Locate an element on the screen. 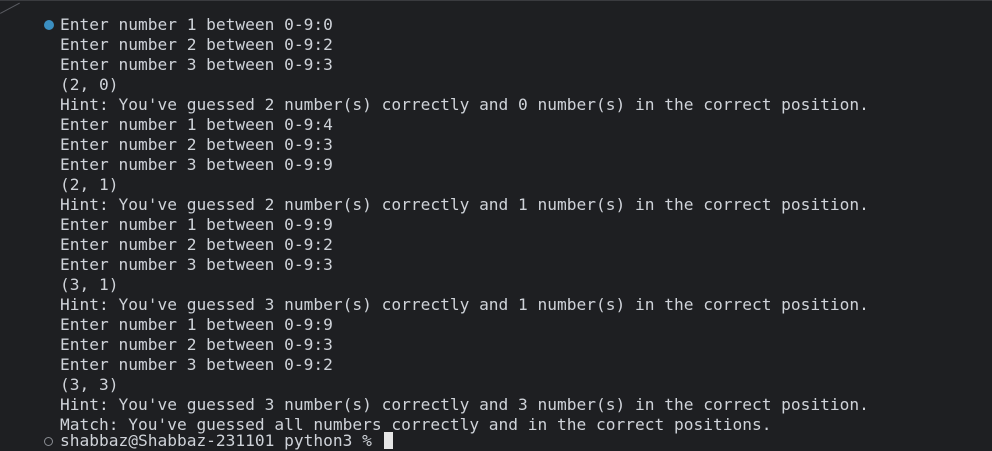 This screenshot has width=992, height=451. text-cursor is located at coordinates (388, 440).